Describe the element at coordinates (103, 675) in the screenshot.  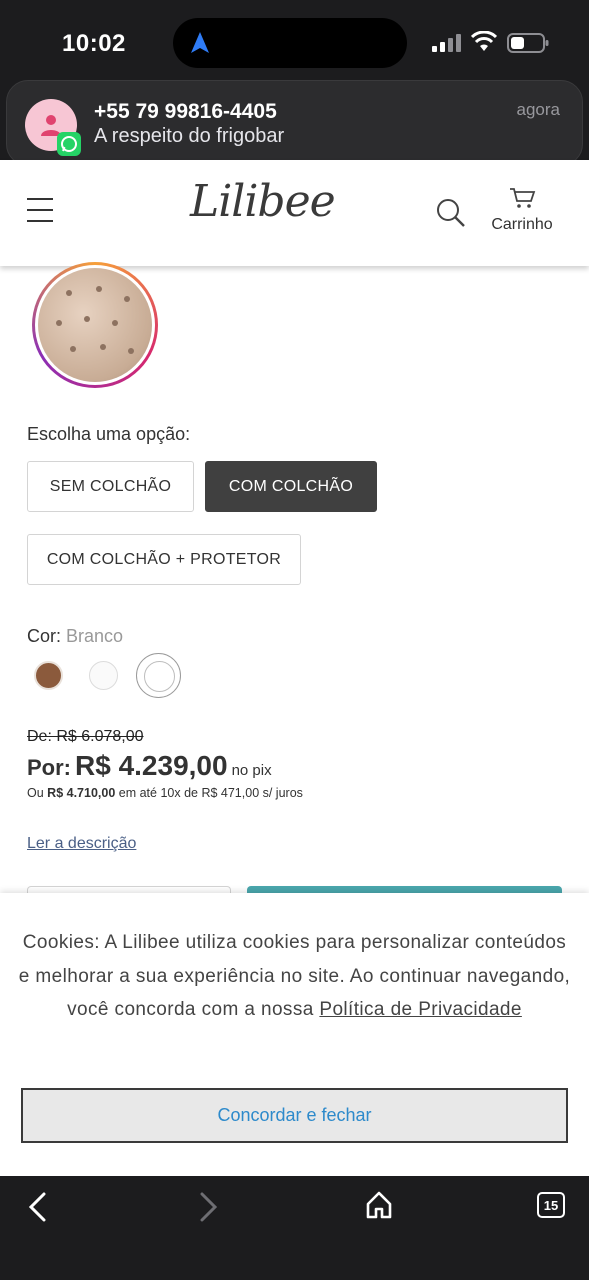
I see `swatch-off-white` at that location.